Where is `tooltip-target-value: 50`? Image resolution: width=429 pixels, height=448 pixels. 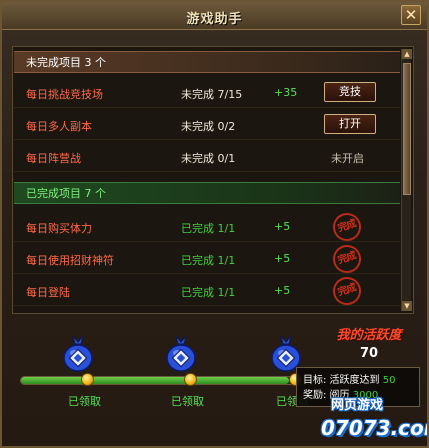 tooltip-target-value: 50 is located at coordinates (389, 380).